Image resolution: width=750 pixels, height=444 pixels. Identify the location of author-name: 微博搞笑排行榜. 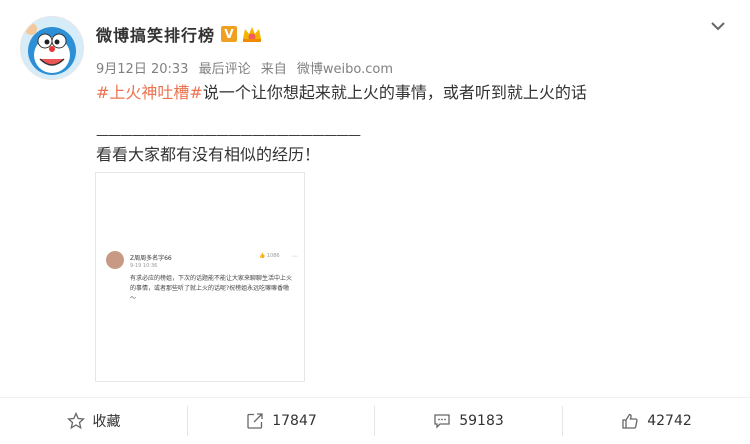
(155, 34).